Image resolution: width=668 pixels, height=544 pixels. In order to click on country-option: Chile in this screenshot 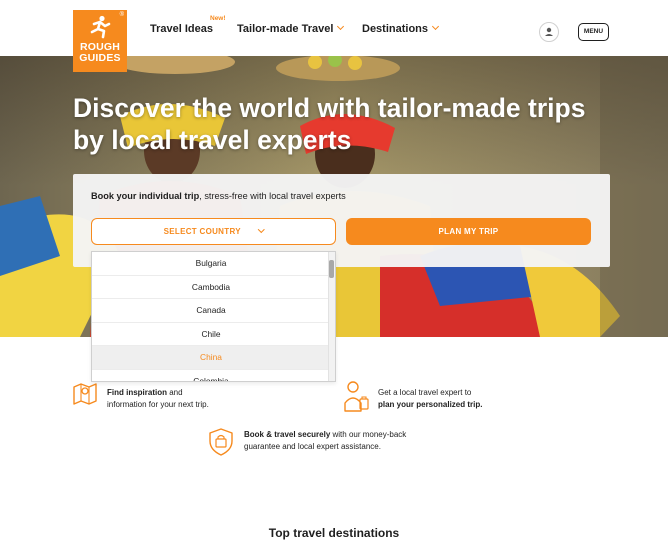, I will do `click(211, 334)`.